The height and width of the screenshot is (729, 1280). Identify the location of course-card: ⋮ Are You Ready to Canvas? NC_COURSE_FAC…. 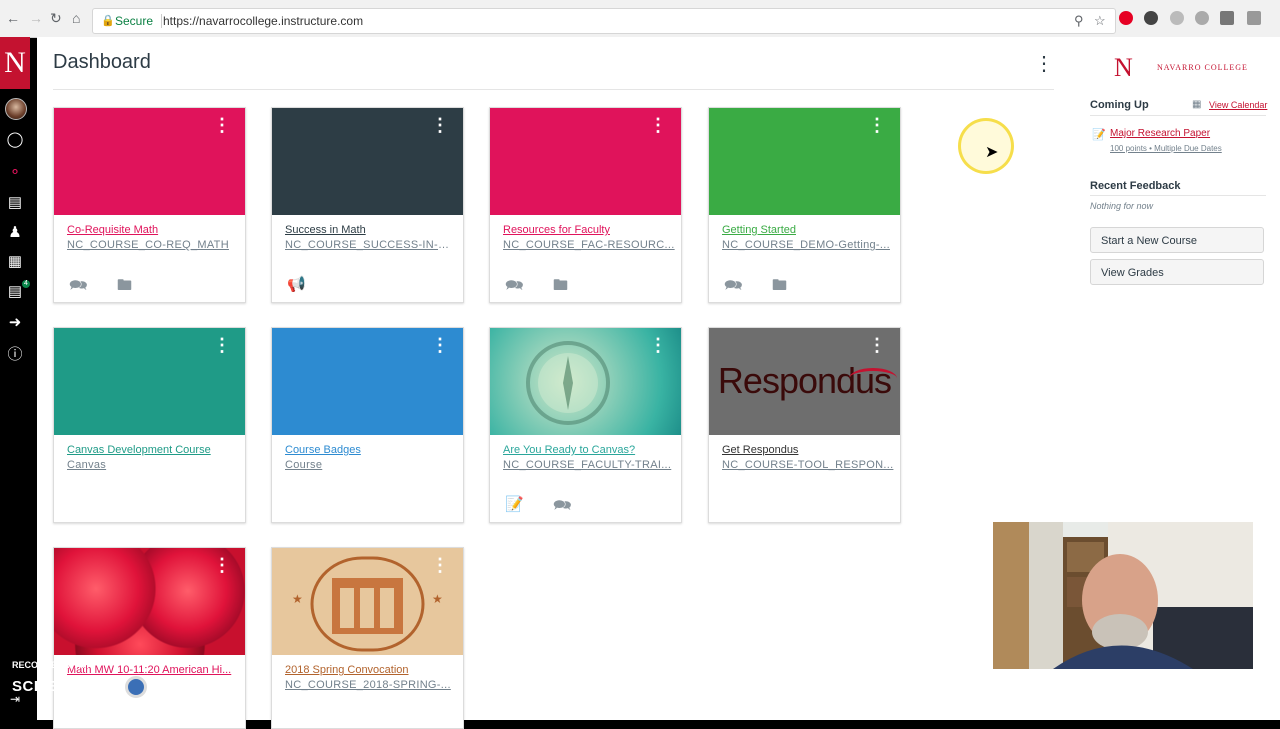
(585, 425).